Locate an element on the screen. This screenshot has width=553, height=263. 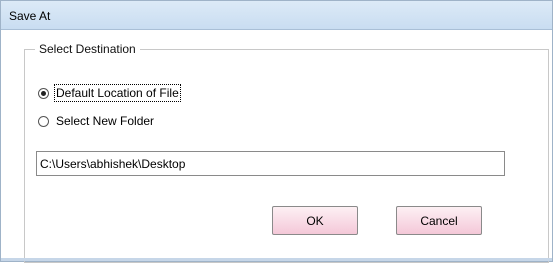
radio-button-checked is located at coordinates (43, 93).